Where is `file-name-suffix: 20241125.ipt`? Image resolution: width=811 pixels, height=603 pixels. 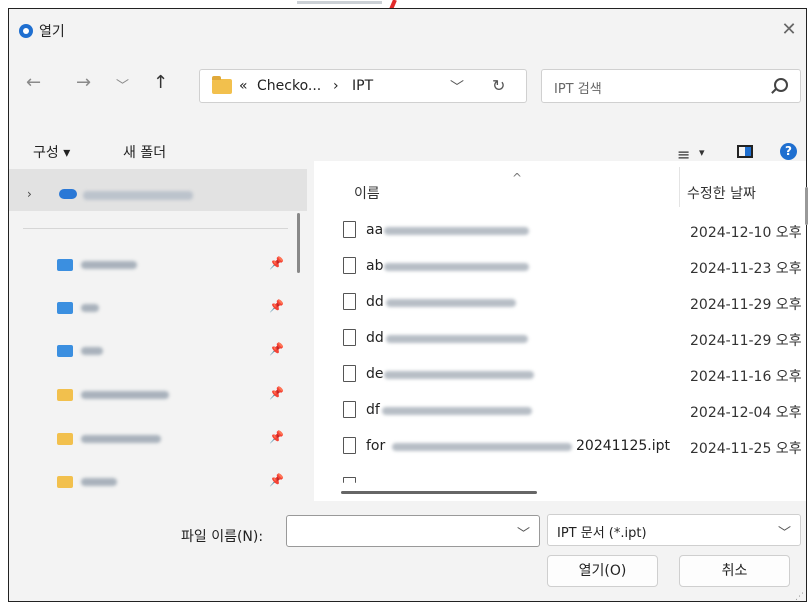 file-name-suffix: 20241125.ipt is located at coordinates (623, 446).